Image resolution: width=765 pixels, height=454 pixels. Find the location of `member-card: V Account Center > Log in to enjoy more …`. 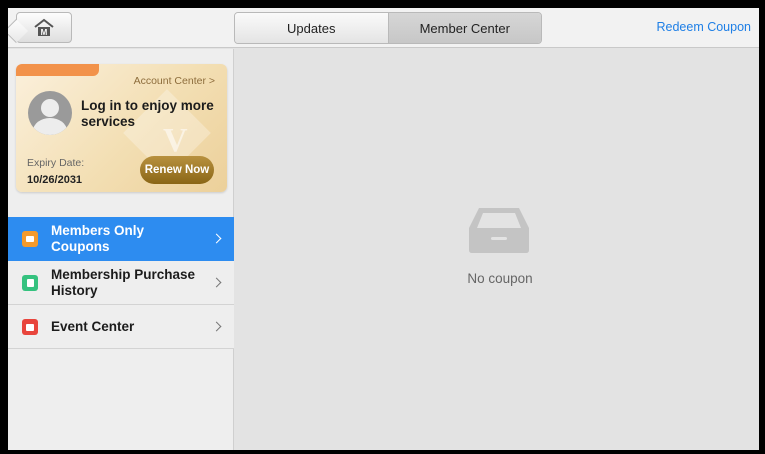

member-card: V Account Center > Log in to enjoy more … is located at coordinates (121, 128).